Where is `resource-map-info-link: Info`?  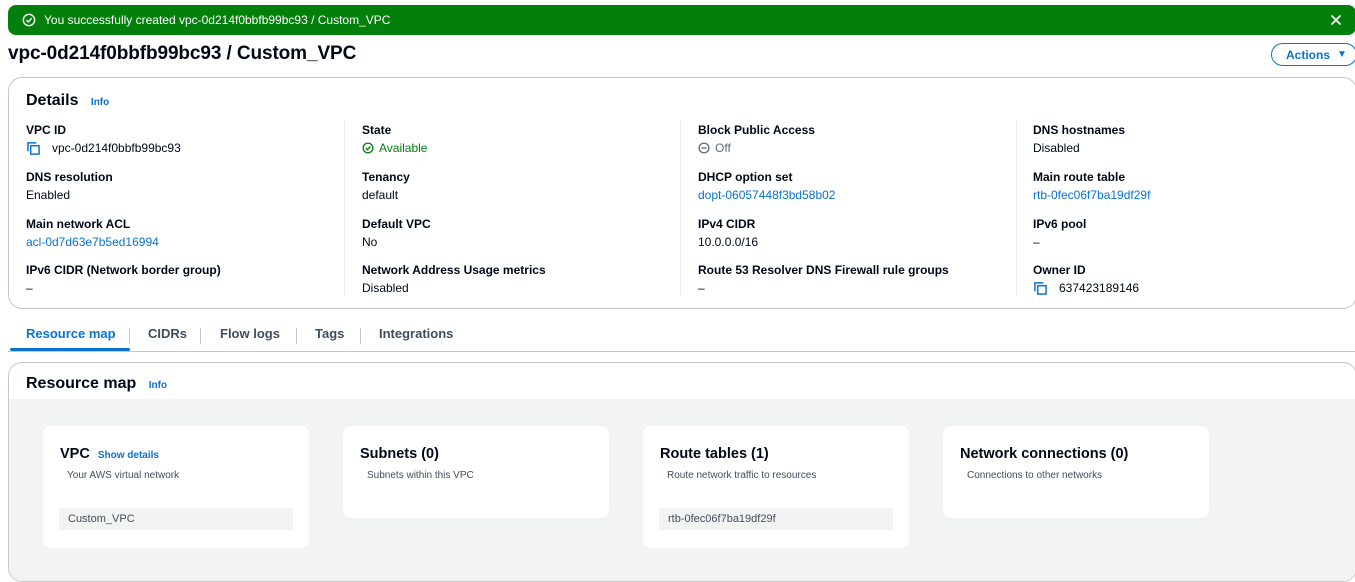 resource-map-info-link: Info is located at coordinates (158, 385).